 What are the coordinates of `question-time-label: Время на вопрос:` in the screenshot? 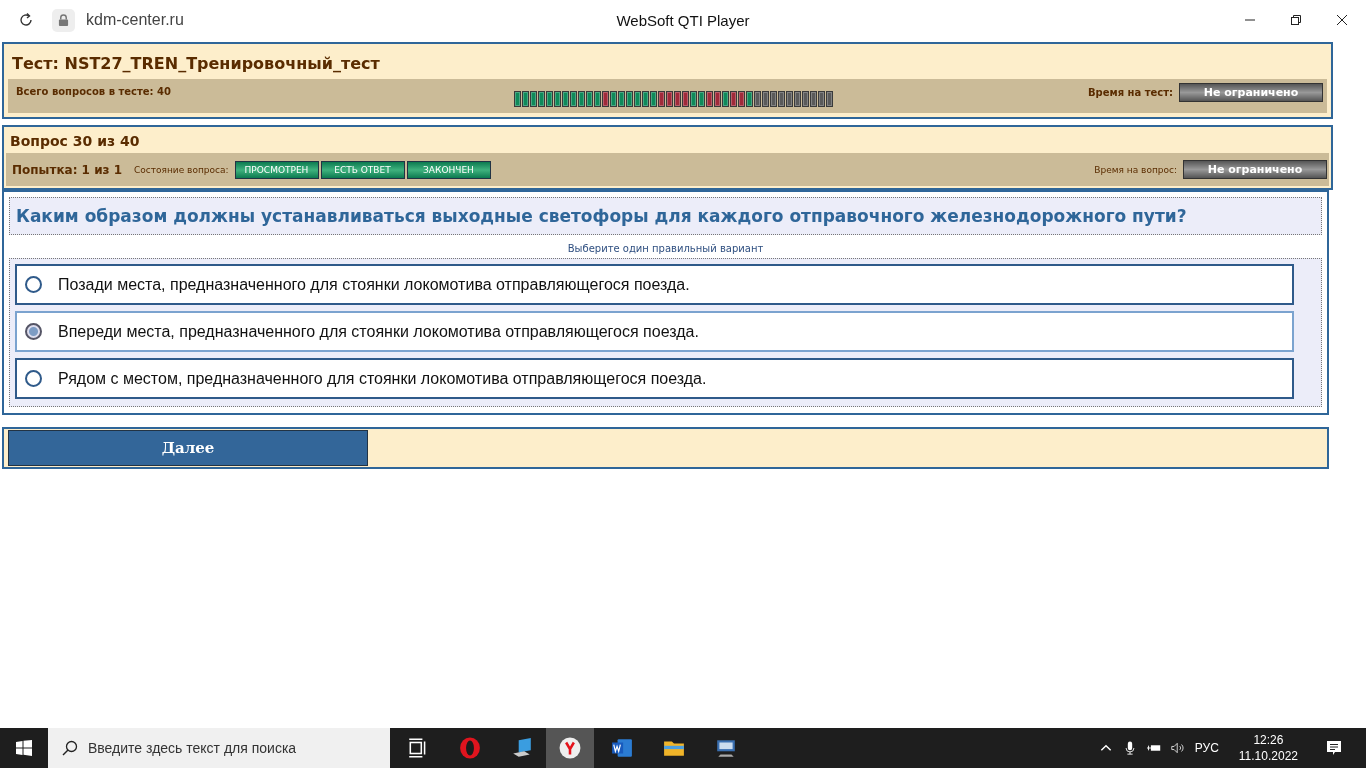 It's located at (1135, 169).